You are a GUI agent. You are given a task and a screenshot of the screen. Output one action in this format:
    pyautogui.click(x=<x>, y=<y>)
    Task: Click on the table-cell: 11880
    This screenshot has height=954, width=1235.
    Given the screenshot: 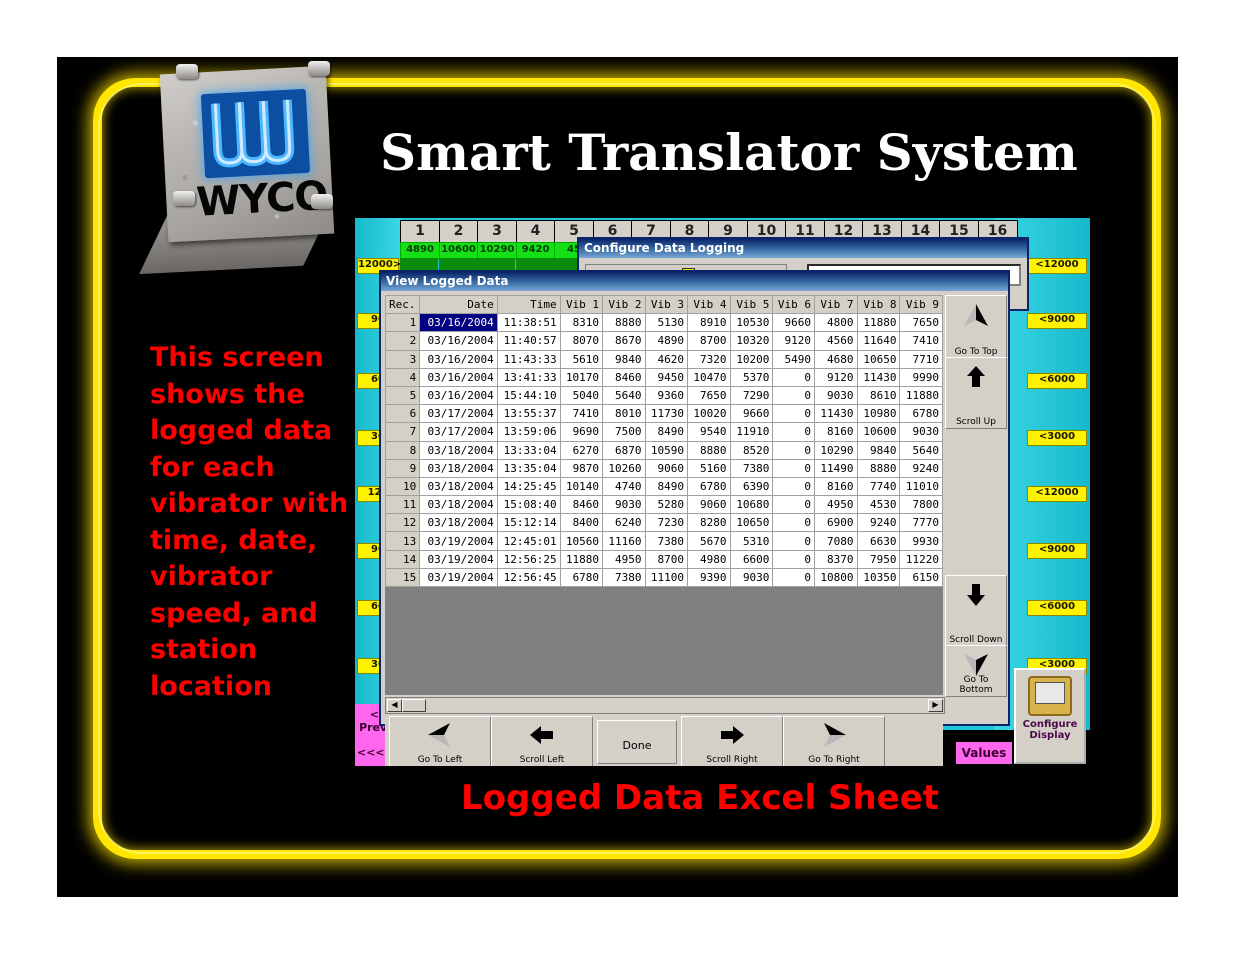 What is the action you would take?
    pyautogui.click(x=581, y=559)
    